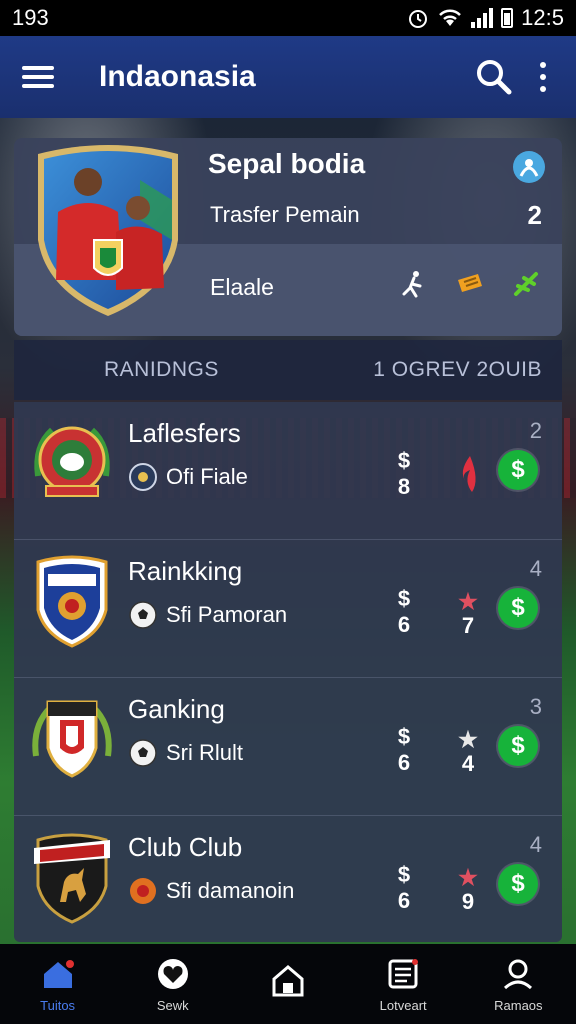  I want to click on club-crest-horse-icon, so click(72, 878).